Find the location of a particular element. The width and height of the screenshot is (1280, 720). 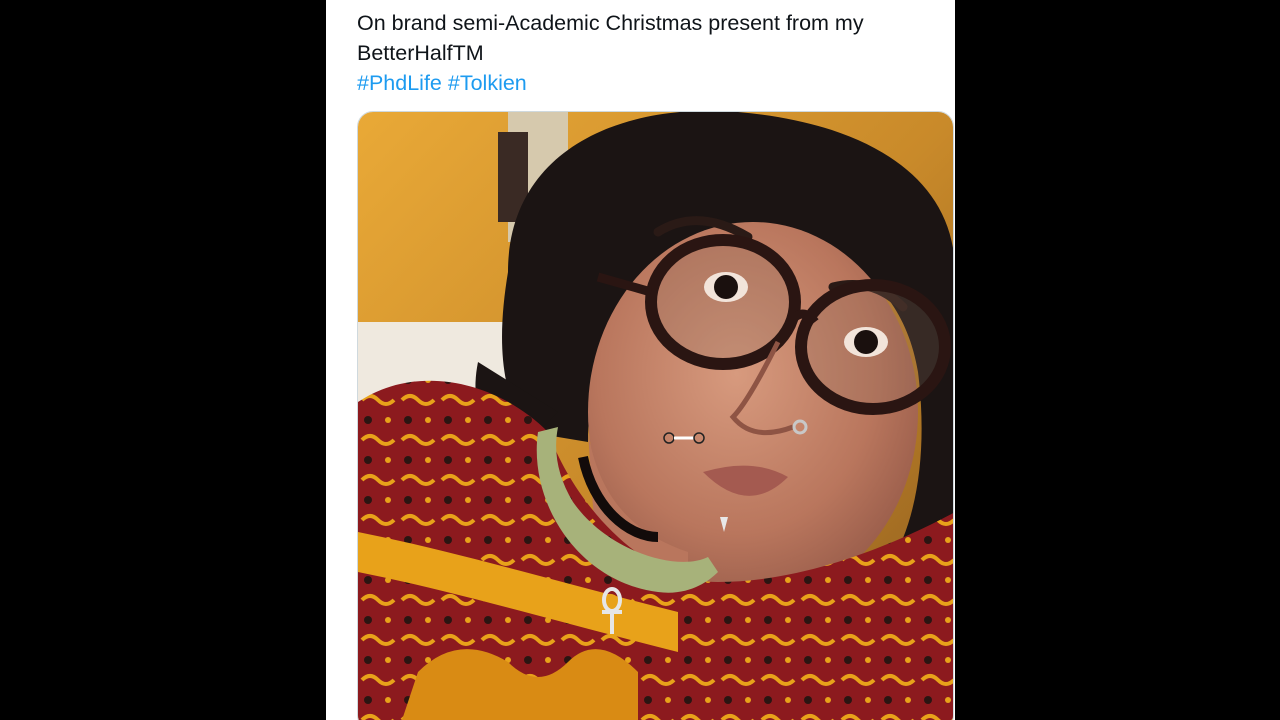

hashtag-tolkien: #Tolkien is located at coordinates (487, 83).